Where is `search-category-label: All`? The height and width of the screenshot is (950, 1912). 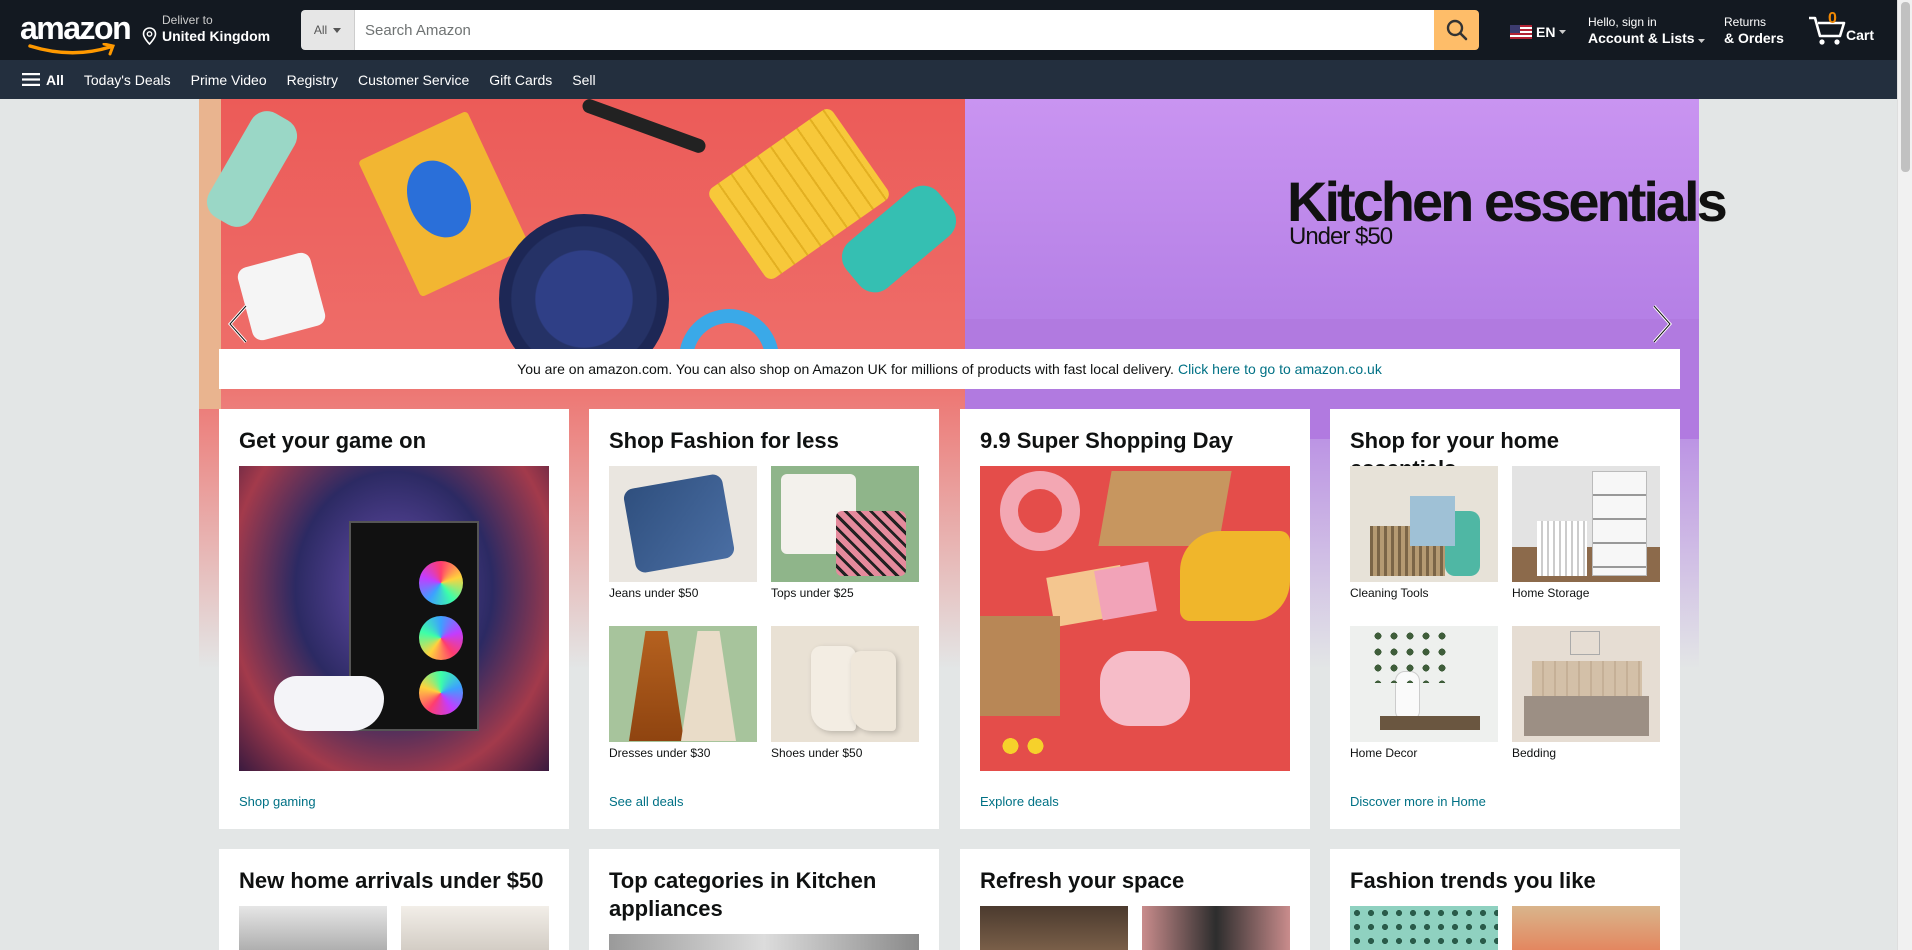 search-category-label: All is located at coordinates (320, 30).